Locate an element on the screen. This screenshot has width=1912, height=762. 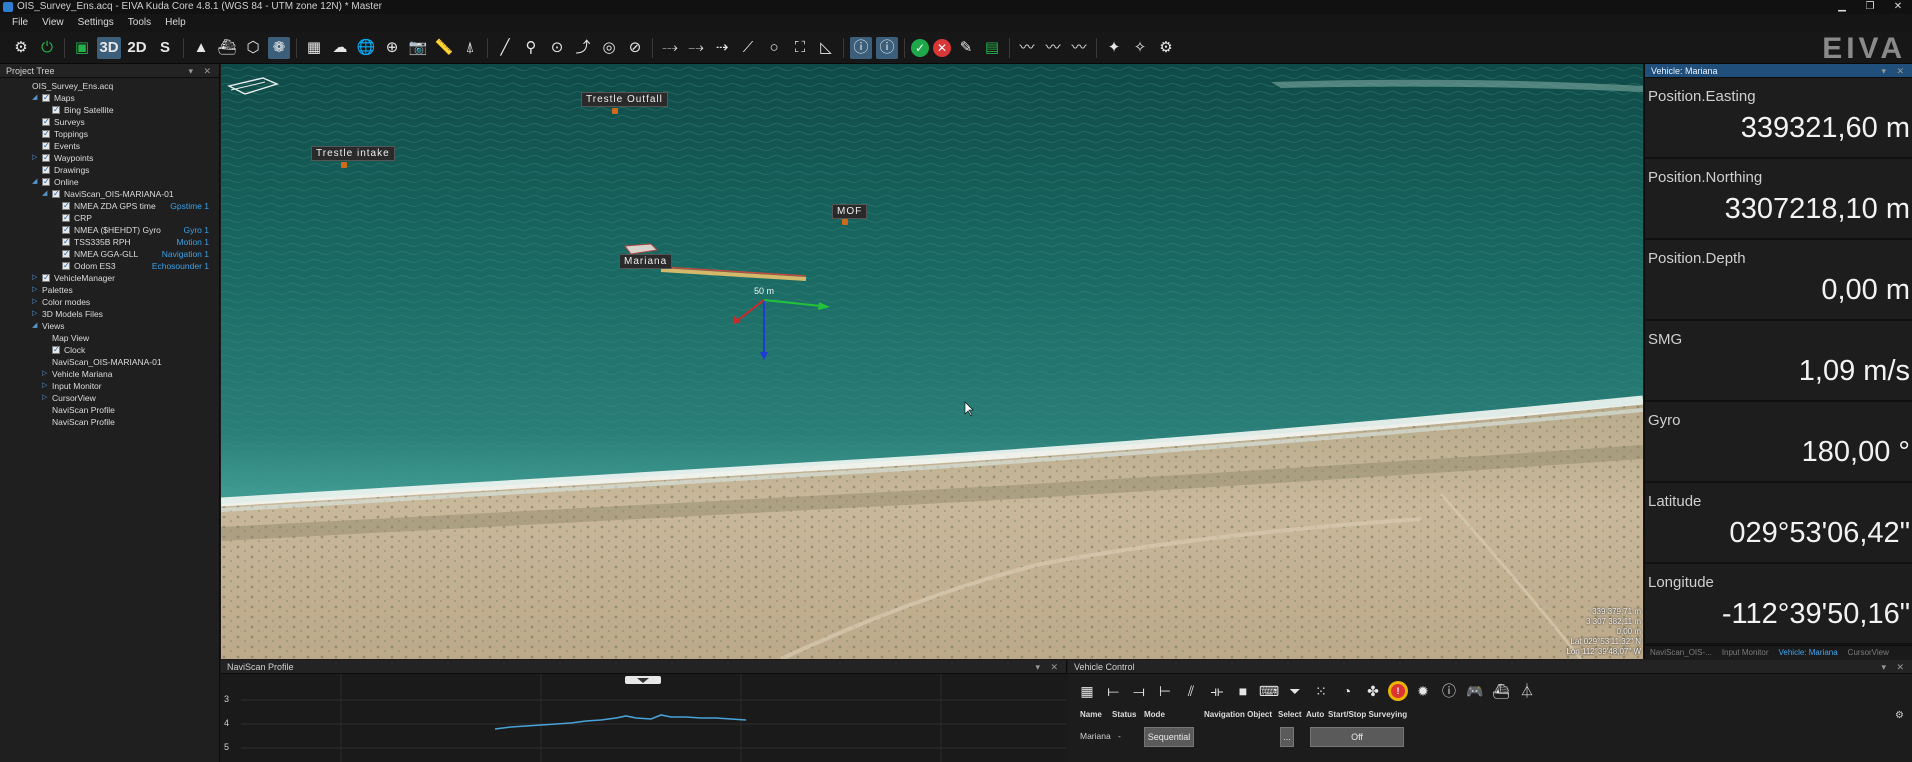
waypoint-icon: ⚲ is located at coordinates (531, 48).